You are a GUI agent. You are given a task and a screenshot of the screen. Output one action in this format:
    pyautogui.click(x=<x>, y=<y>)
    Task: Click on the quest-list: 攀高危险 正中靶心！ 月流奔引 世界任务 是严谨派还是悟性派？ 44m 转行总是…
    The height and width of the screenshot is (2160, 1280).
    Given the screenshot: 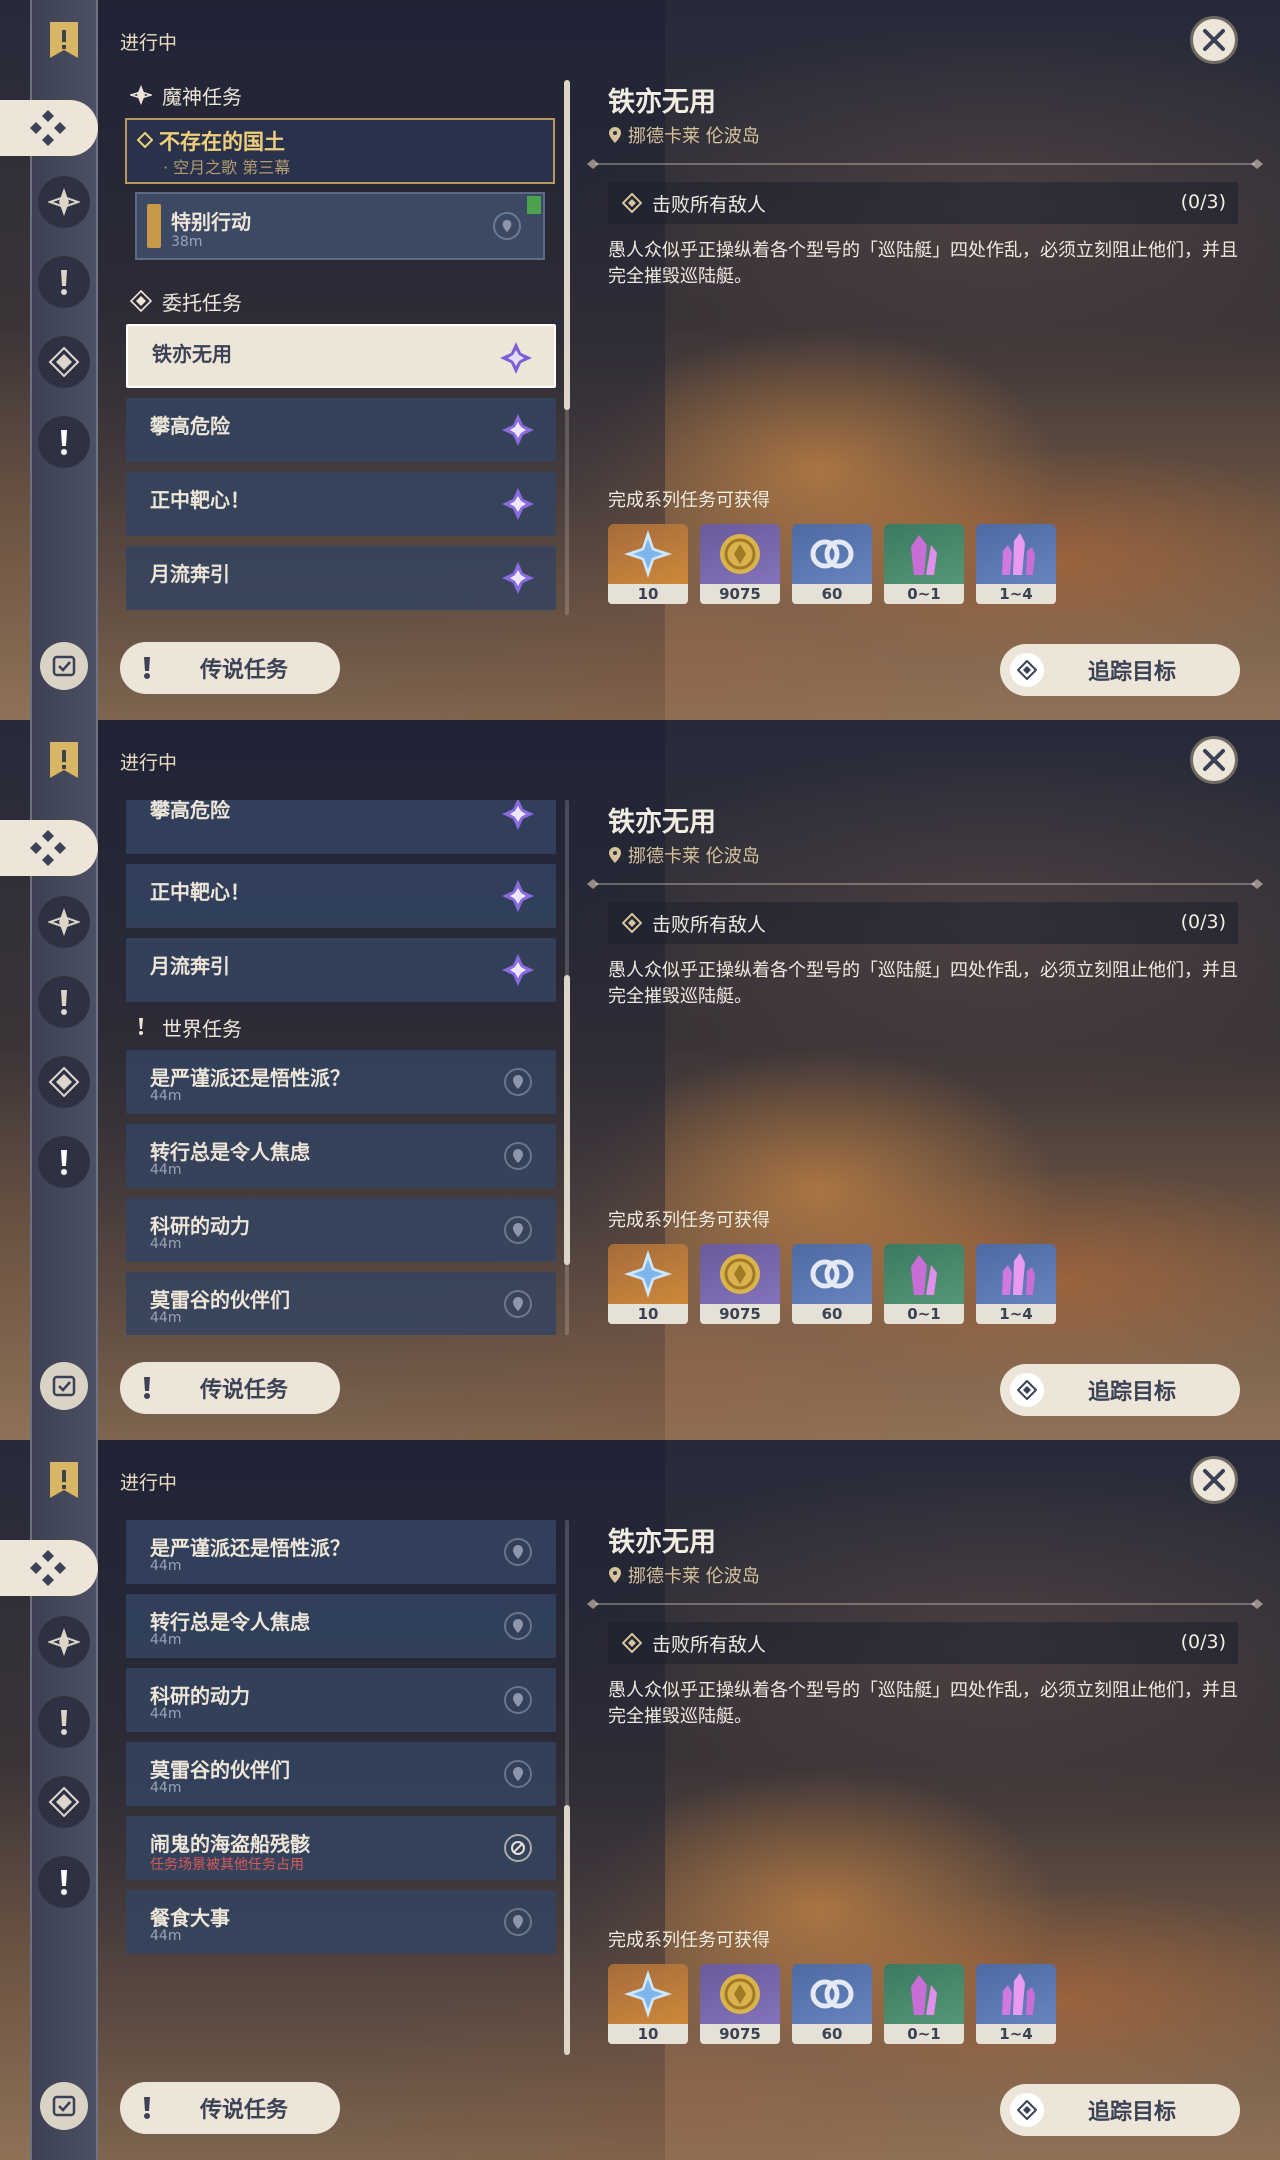 What is the action you would take?
    pyautogui.click(x=340, y=1067)
    